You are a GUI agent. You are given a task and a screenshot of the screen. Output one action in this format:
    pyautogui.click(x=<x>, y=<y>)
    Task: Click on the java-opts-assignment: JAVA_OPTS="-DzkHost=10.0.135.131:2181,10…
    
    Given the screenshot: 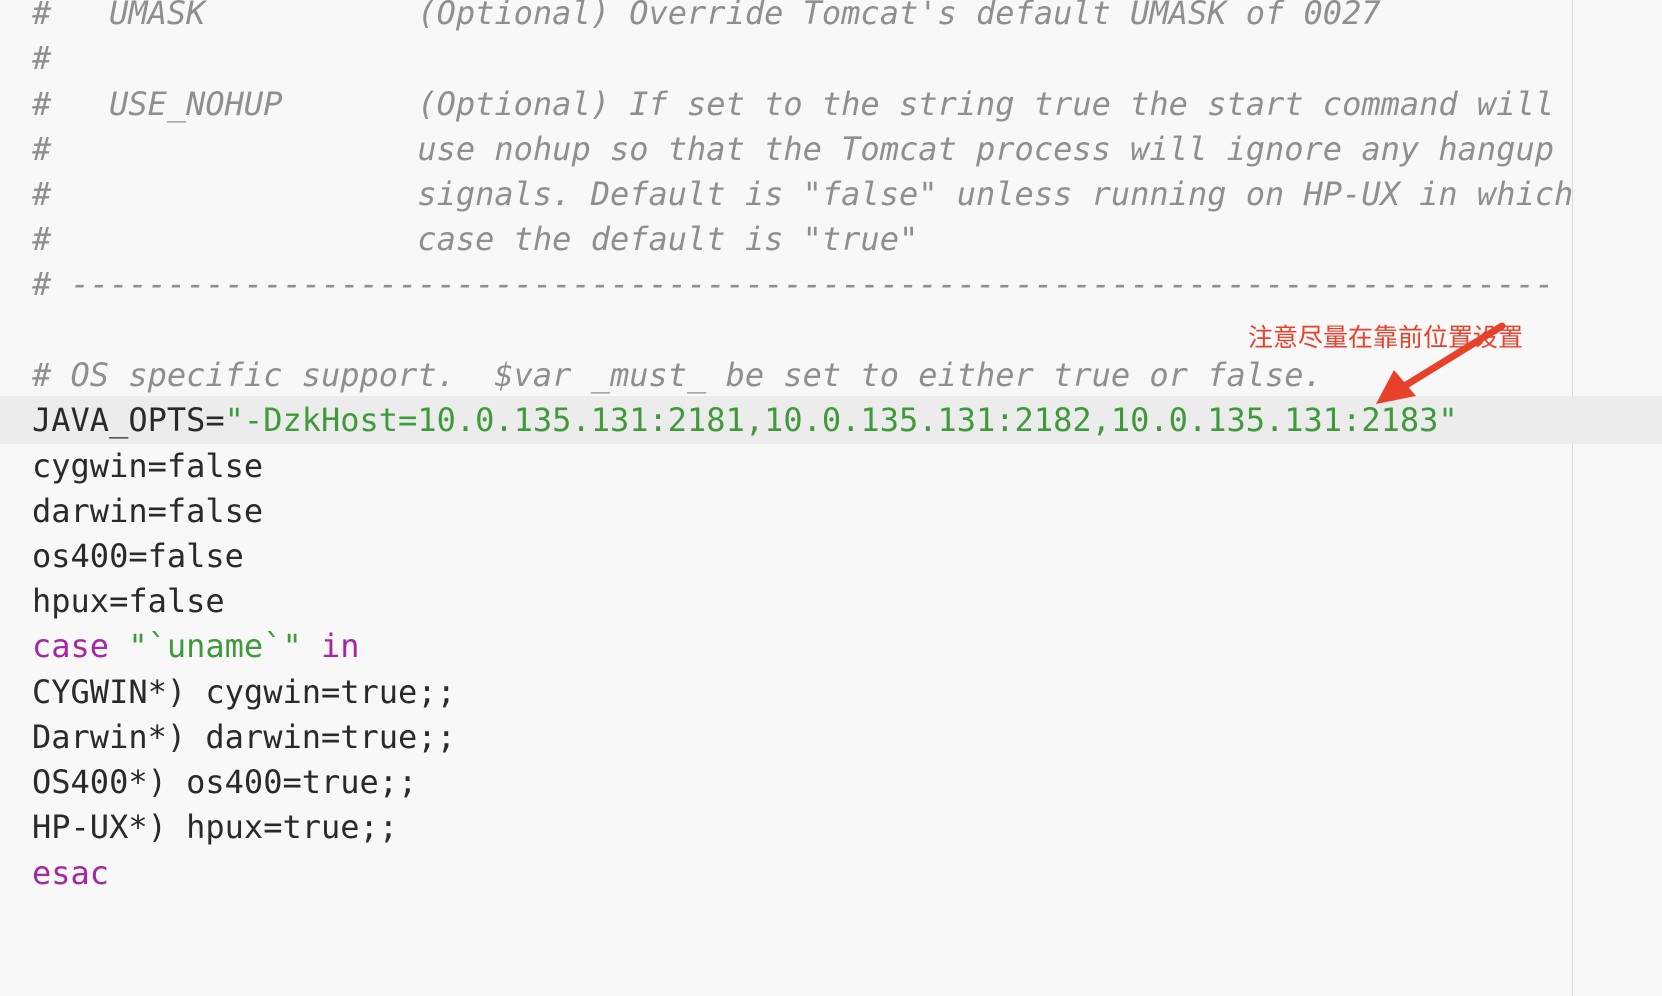 What is the action you would take?
    pyautogui.click(x=745, y=420)
    